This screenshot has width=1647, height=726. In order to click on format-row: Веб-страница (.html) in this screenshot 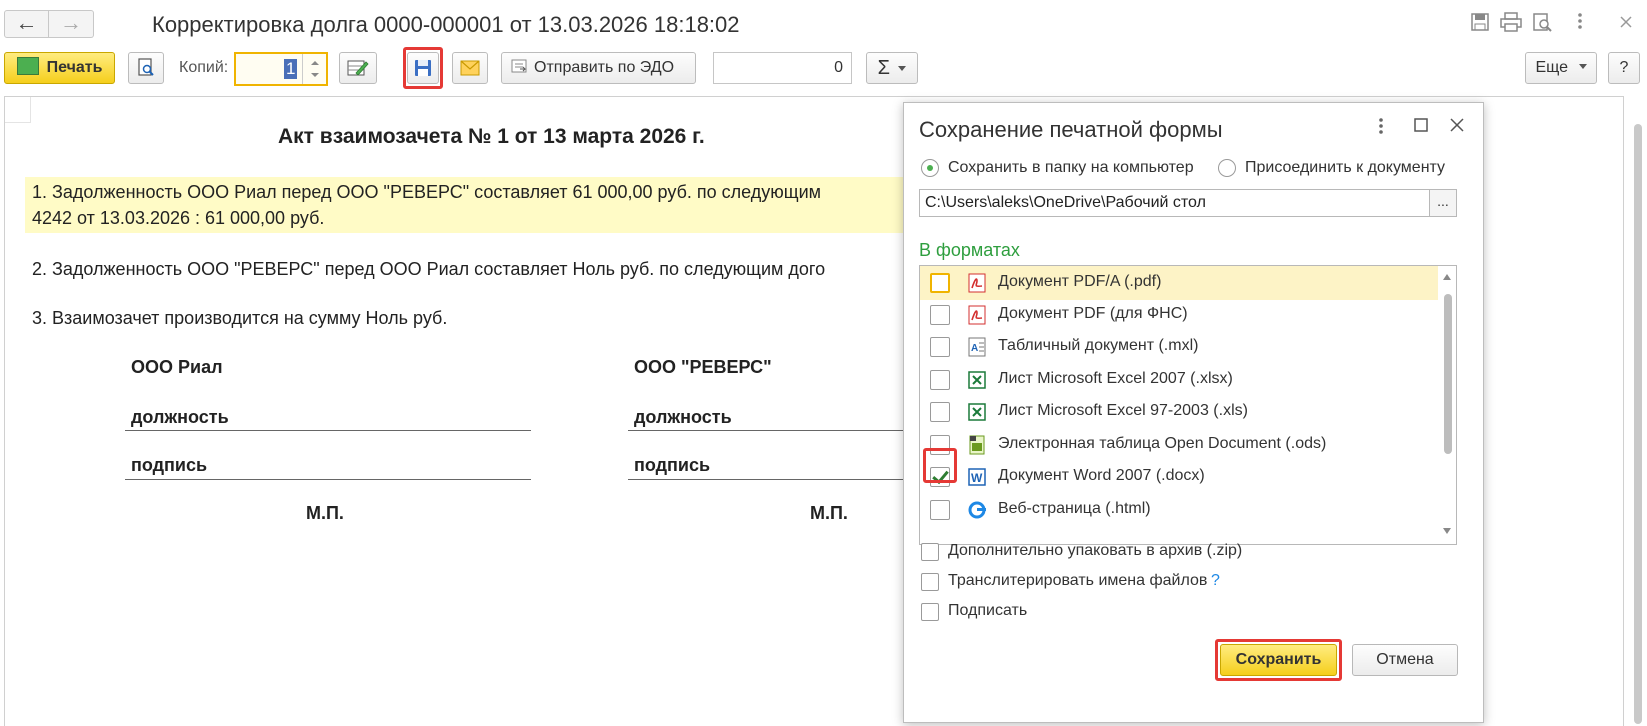, I will do `click(1179, 510)`.